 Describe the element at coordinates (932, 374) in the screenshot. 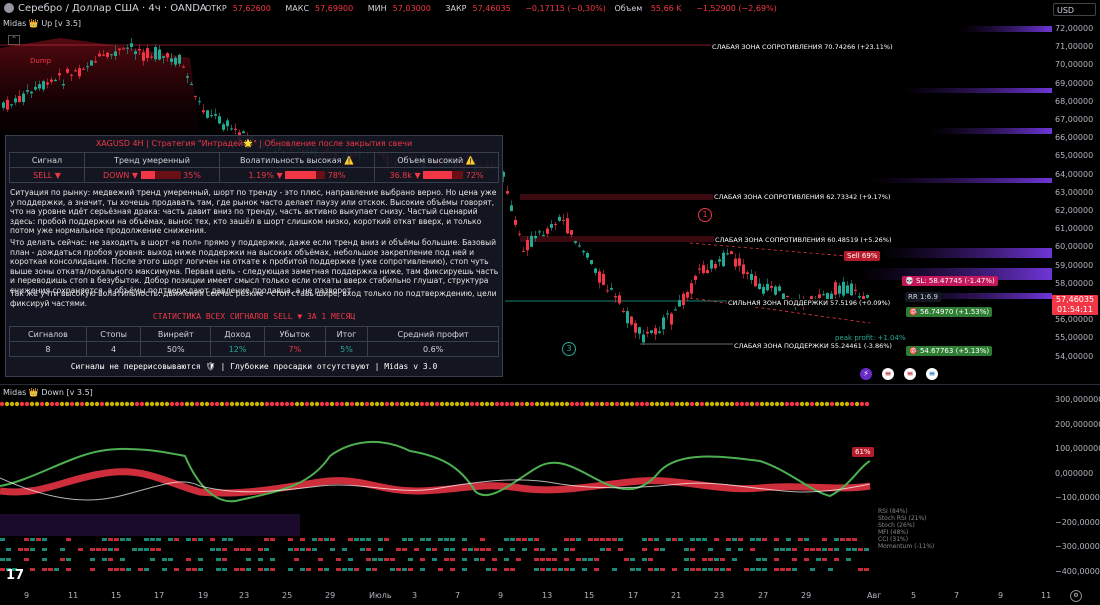

I see `flag-eu-icon: ≡` at that location.